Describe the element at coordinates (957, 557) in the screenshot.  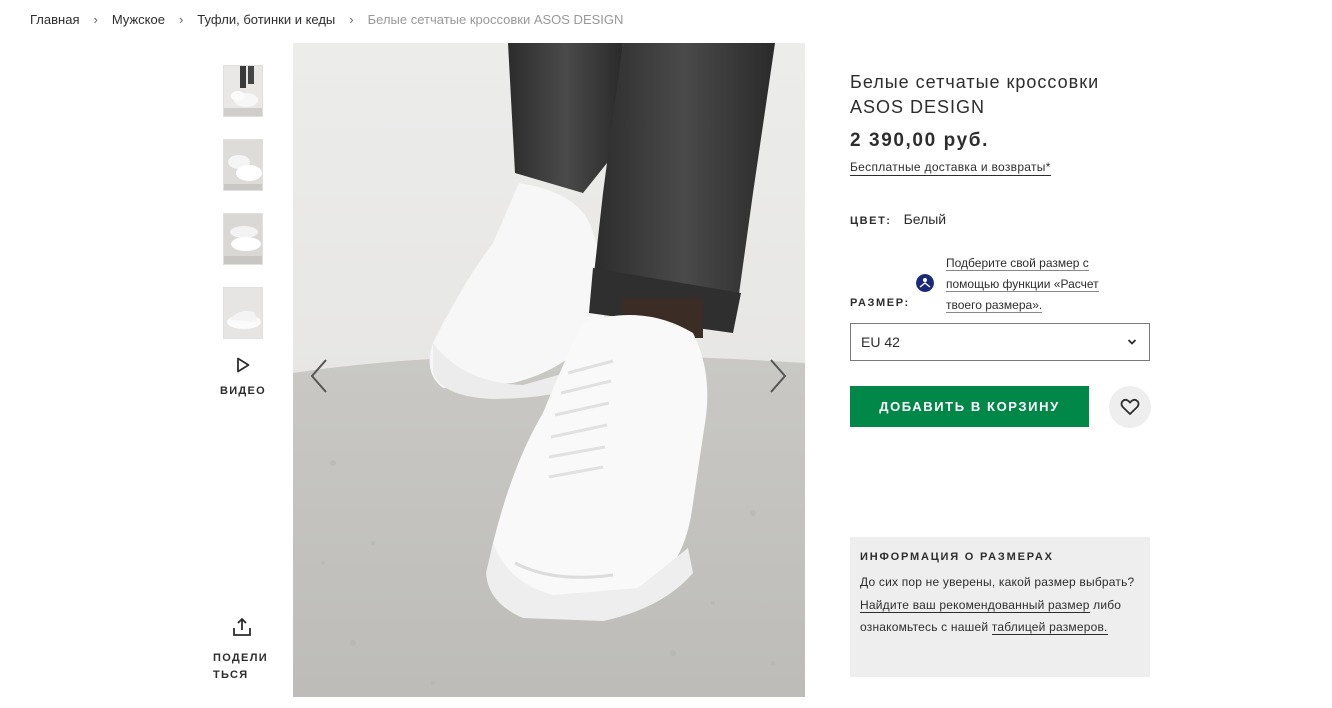
I see `size-info-heading: ИНФОРМАЦИЯ О РАЗМЕРАХ` at that location.